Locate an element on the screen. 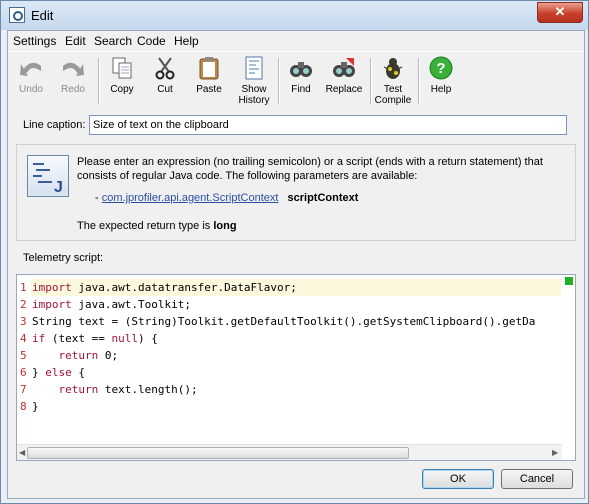 The width and height of the screenshot is (589, 504). line-caption-label: Line caption: is located at coordinates (54, 125).